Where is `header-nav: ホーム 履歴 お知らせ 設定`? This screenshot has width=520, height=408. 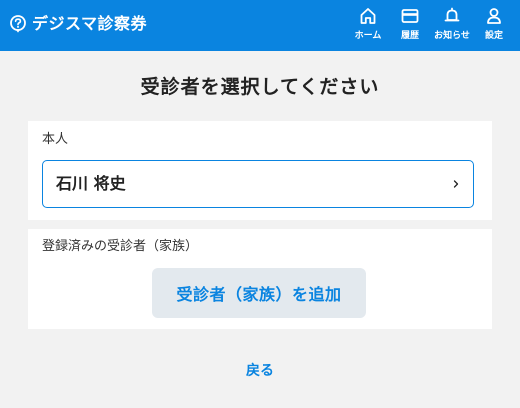
header-nav: ホーム 履歴 お知らせ 設定 is located at coordinates (428, 23).